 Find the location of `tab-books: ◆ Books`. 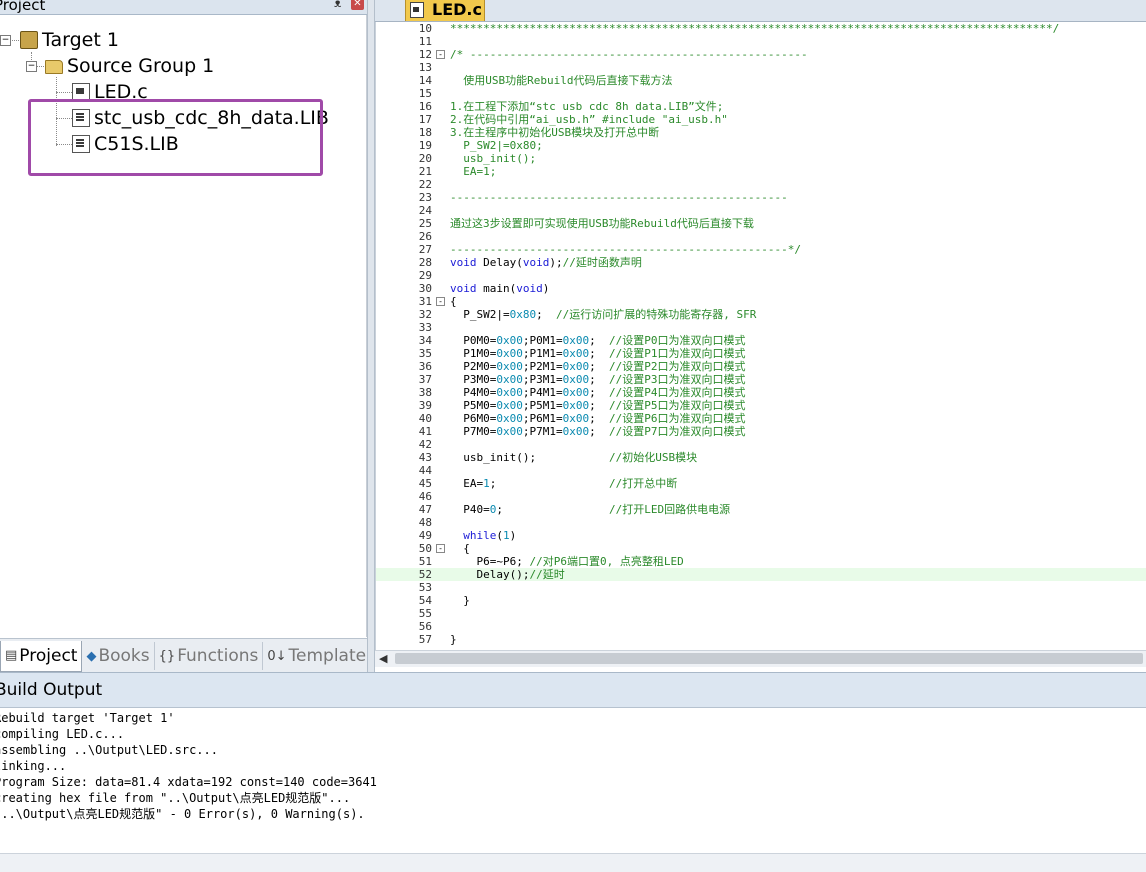

tab-books: ◆ Books is located at coordinates (118, 656).